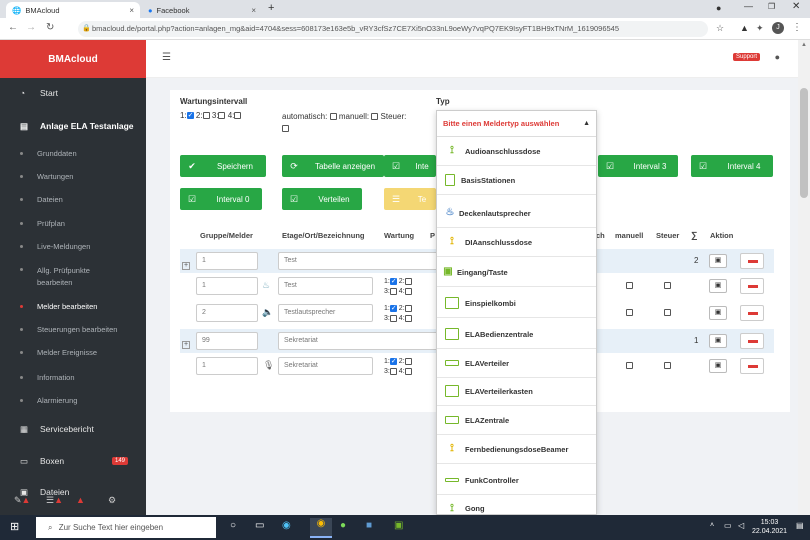  What do you see at coordinates (369, 525) in the screenshot?
I see `app-blue-icon: ■` at bounding box center [369, 525].